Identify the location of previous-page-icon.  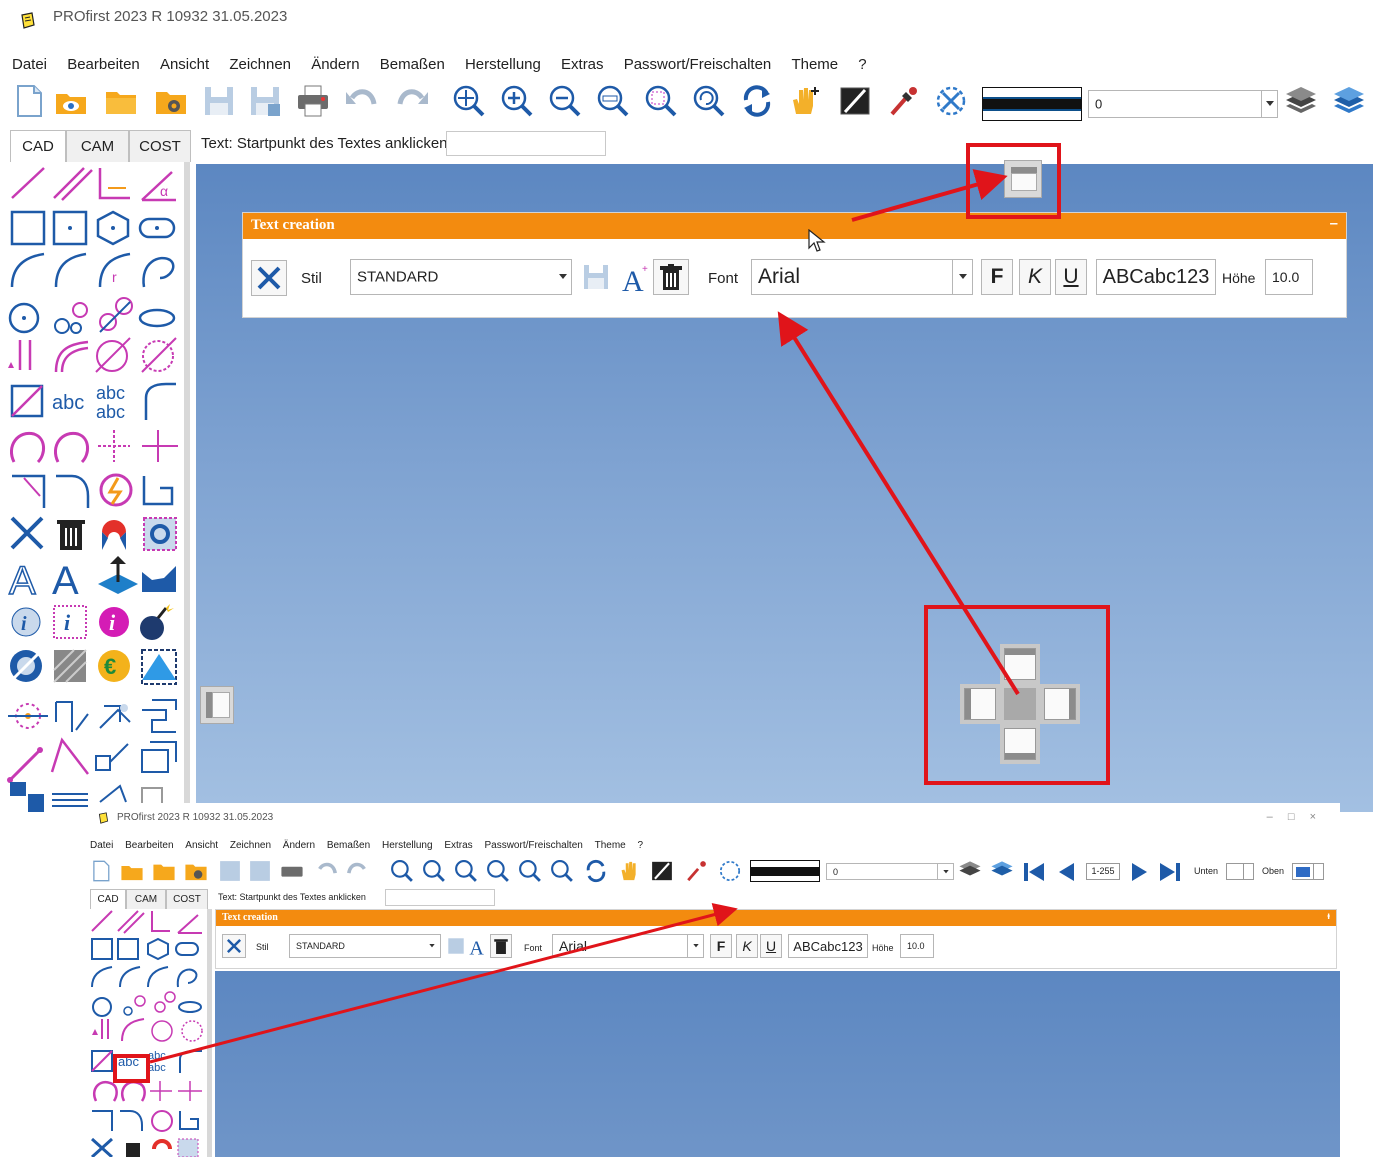
(1066, 872).